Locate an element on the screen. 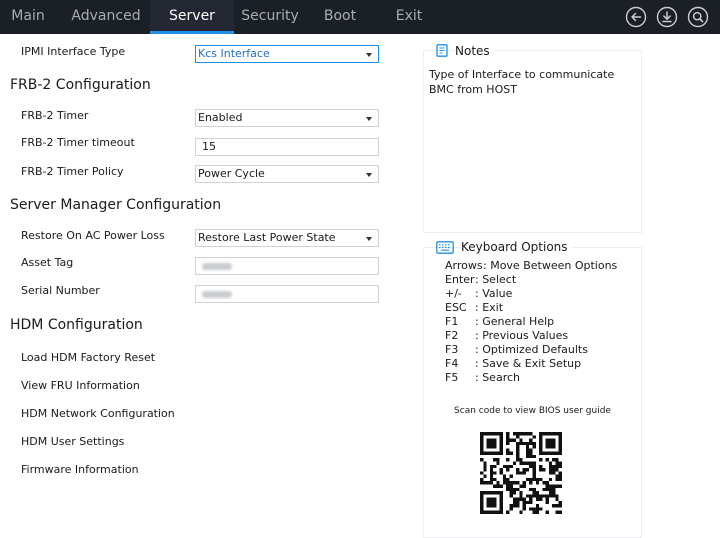 This screenshot has height=538, width=720. kb-key-desc: : General Help is located at coordinates (515, 321).